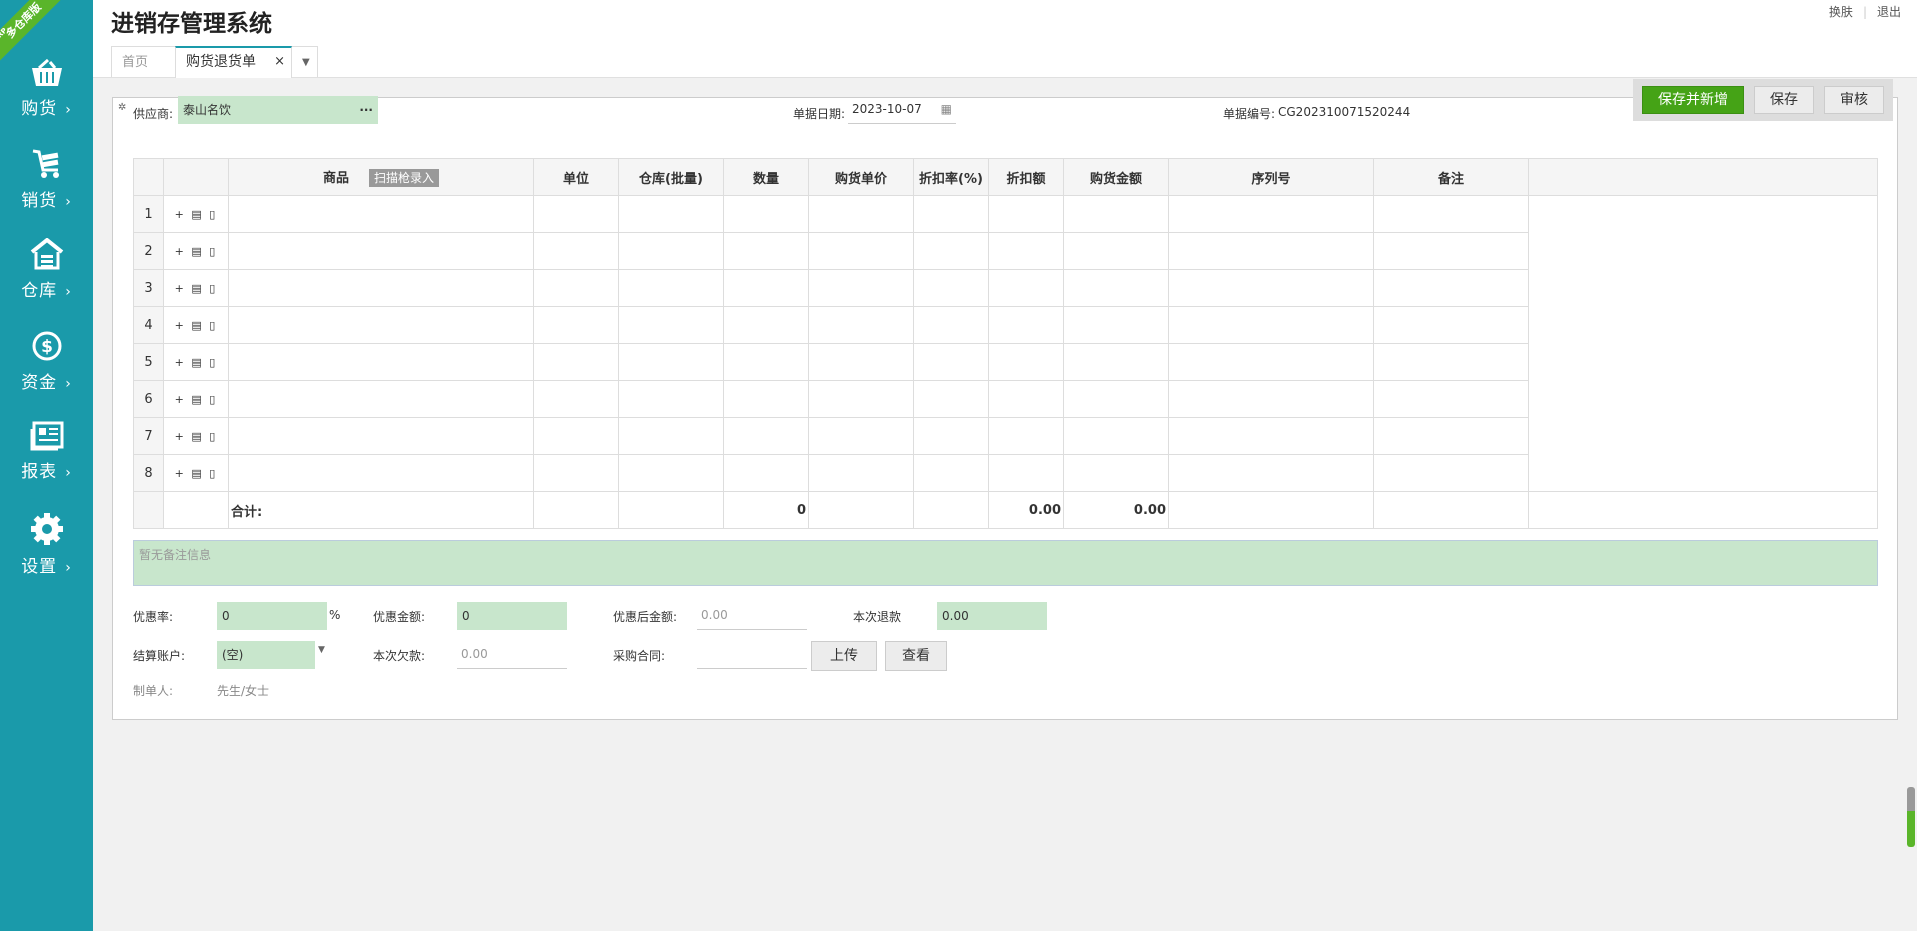 Image resolution: width=1917 pixels, height=931 pixels. Describe the element at coordinates (266, 655) in the screenshot. I see `account-select: (空)` at that location.